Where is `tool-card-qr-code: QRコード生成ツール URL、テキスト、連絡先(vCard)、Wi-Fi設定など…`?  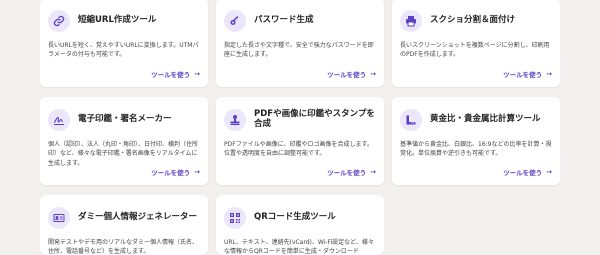 tool-card-qr-code: QRコード生成ツール URL、テキスト、連絡先(vCard)、Wi-Fi設定など… is located at coordinates (300, 225).